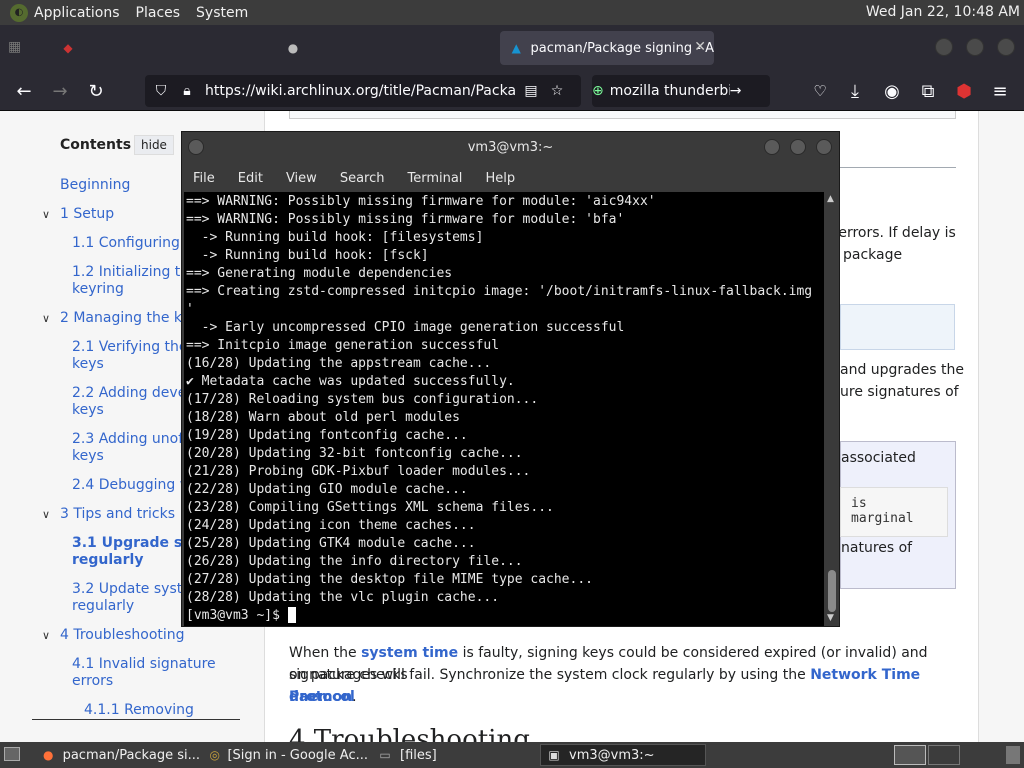 The image size is (1024, 768). Describe the element at coordinates (670, 91) in the screenshot. I see `search-text: mozilla thunderbird` at that location.